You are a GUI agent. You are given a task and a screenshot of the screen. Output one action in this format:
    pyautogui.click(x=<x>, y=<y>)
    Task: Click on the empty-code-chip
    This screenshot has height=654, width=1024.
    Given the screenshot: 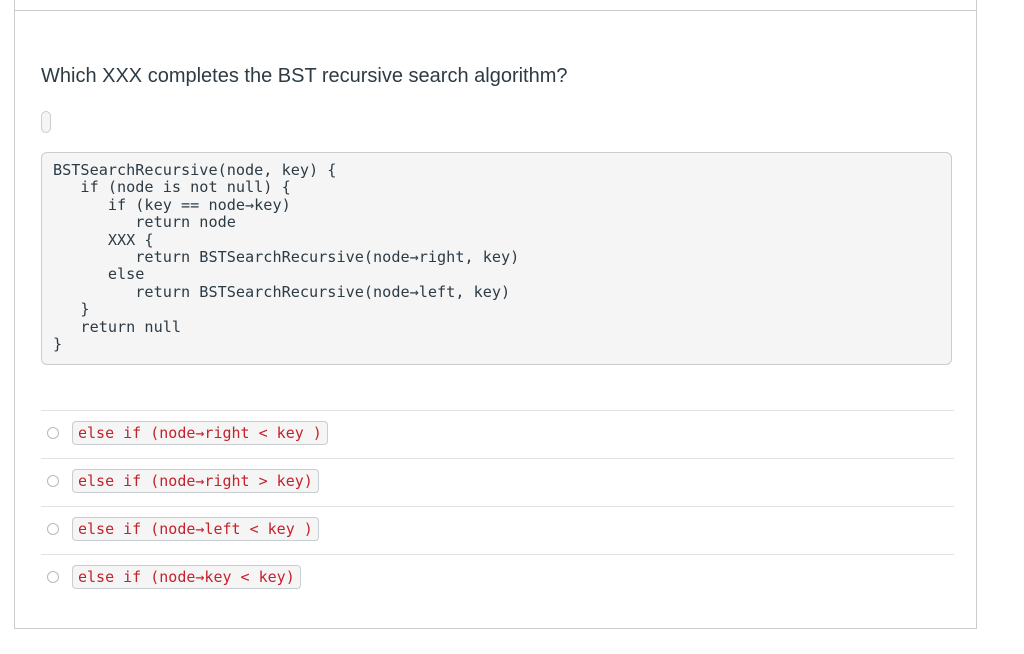 What is the action you would take?
    pyautogui.click(x=46, y=122)
    